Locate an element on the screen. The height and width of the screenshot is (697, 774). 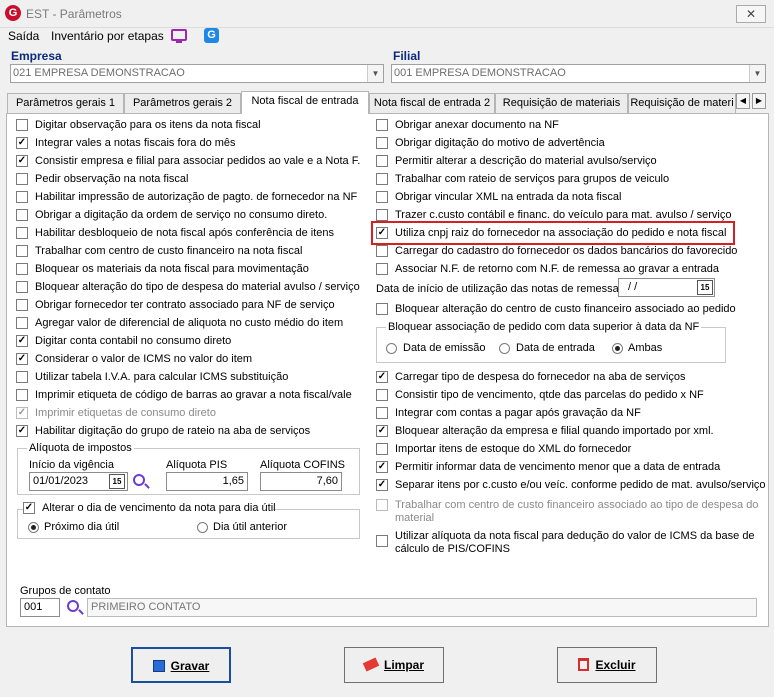
monitor-icon is located at coordinates (179, 35).